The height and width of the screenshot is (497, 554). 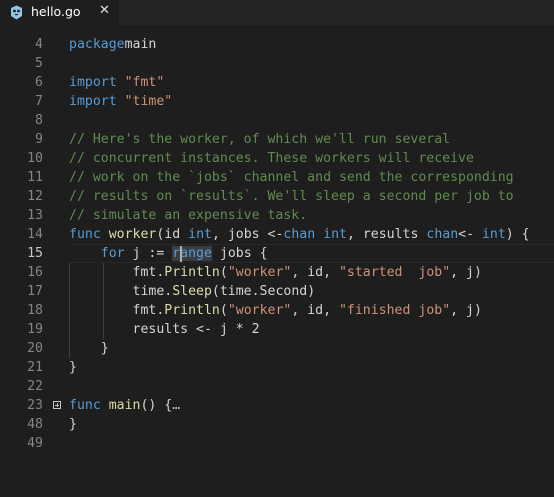 I want to click on line-number: 13, so click(x=35, y=215).